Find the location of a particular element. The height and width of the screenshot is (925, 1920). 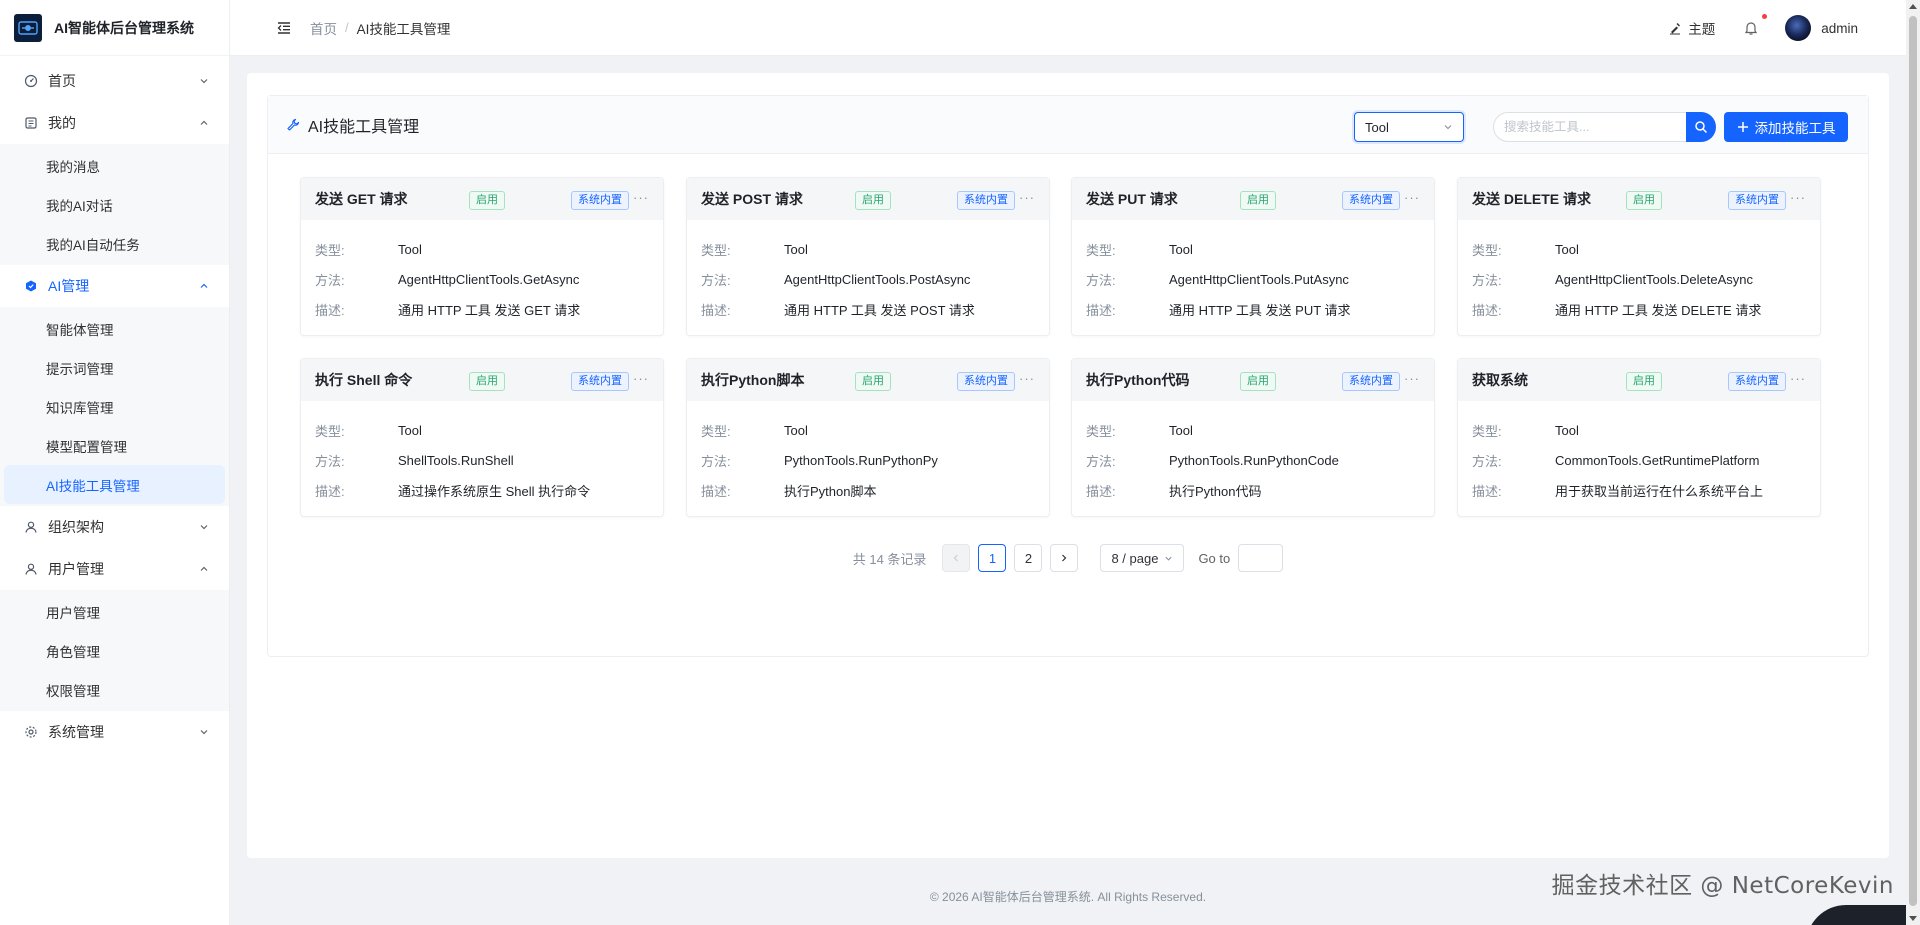

app-logo-row: AI智能体后台管理系统 is located at coordinates (114, 28).